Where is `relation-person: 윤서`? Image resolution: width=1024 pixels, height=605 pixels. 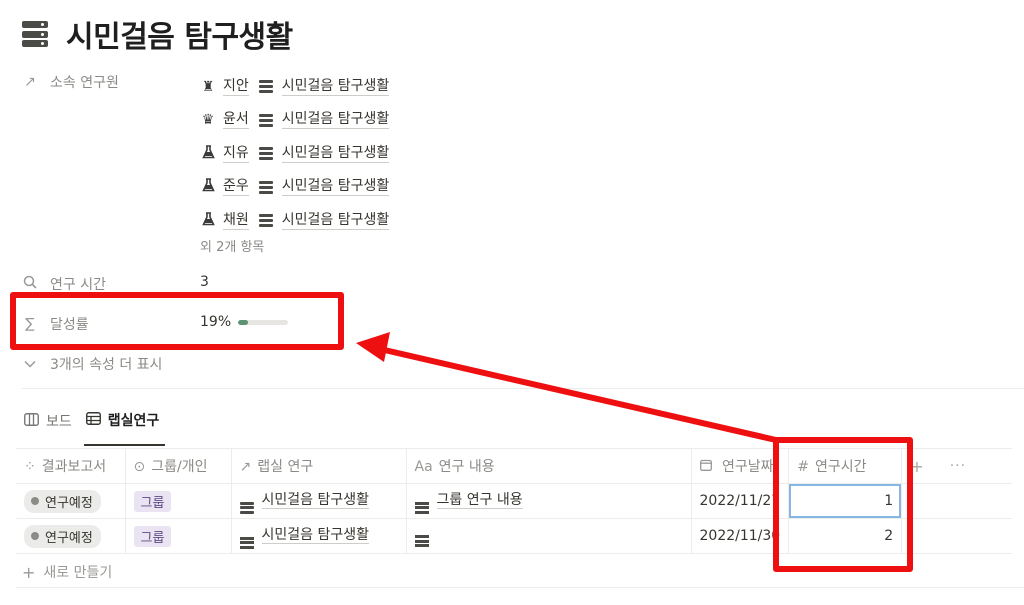
relation-person: 윤서 is located at coordinates (236, 120).